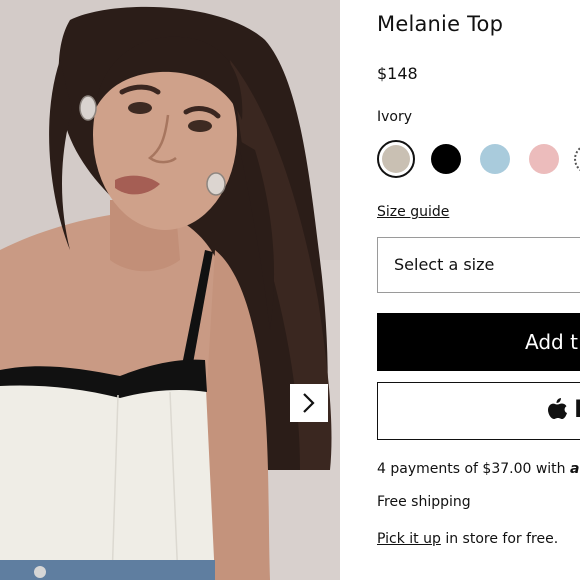 This screenshot has width=580, height=580. Describe the element at coordinates (499, 539) in the screenshot. I see `pickup-text: in store for free.` at that location.